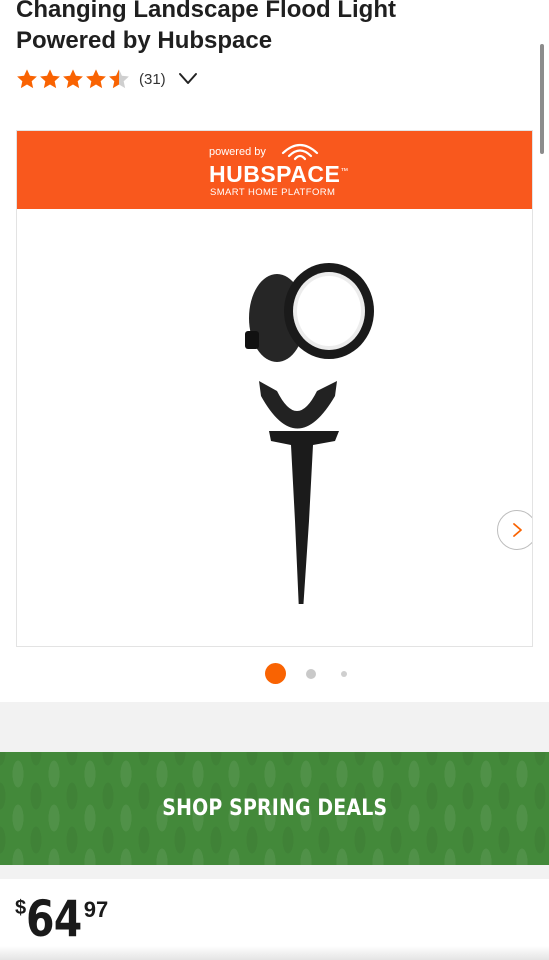  Describe the element at coordinates (54, 919) in the screenshot. I see `price-dollars: 64` at that location.